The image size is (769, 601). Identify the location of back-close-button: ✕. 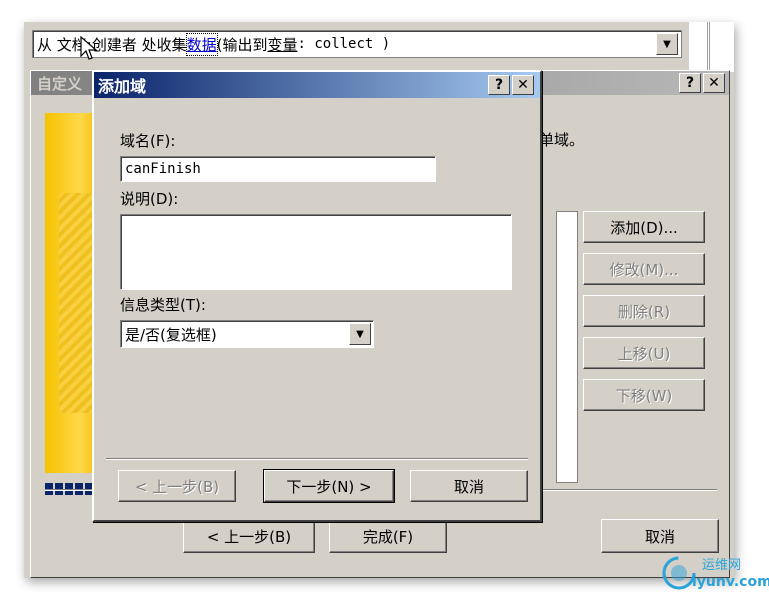
(714, 83).